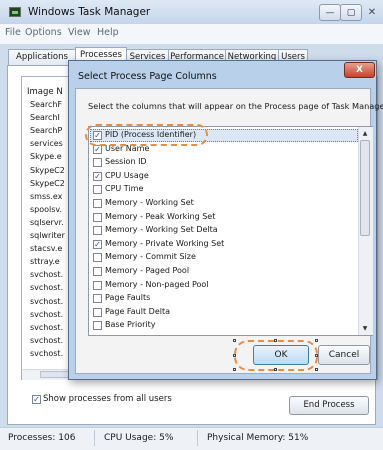 Image resolution: width=383 pixels, height=450 pixels. I want to click on column-option-label: Memory - Paged Pool, so click(147, 270).